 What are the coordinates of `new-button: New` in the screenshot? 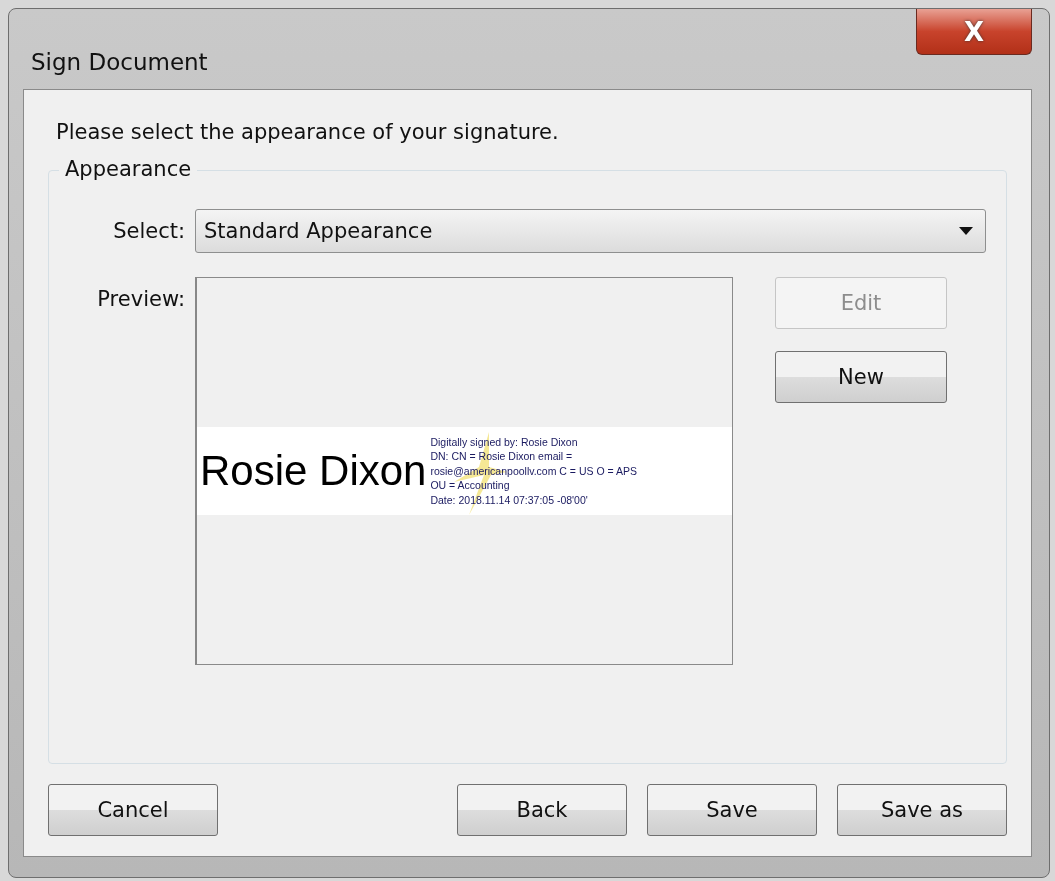 It's located at (861, 377).